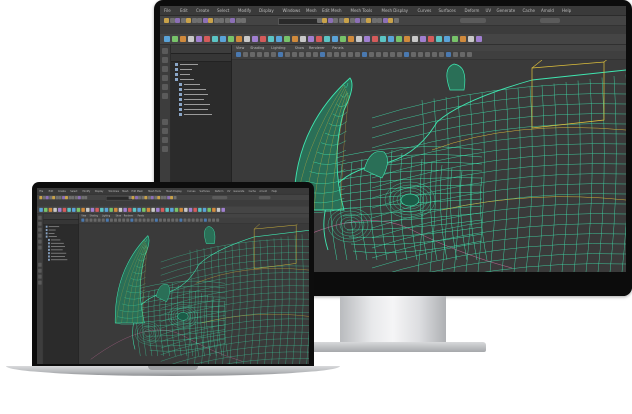  Describe the element at coordinates (205, 114) in the screenshot. I see `outliner-item` at that location.